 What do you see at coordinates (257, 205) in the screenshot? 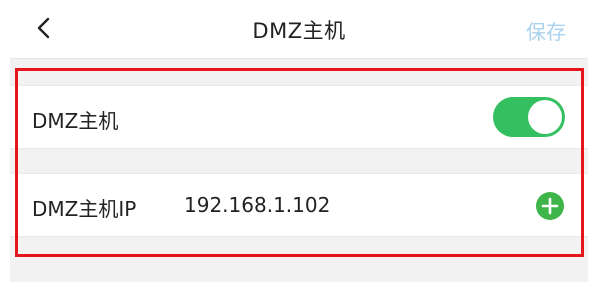
I see `dmz-ip-value: 192.168.1.102` at bounding box center [257, 205].